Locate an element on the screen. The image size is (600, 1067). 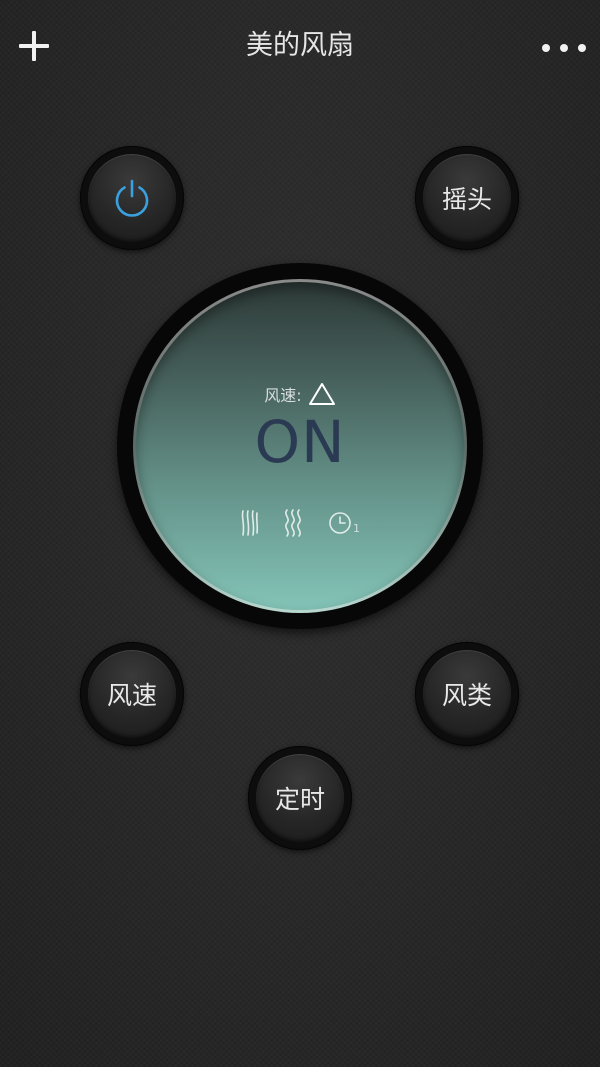
clock-icon is located at coordinates (340, 523).